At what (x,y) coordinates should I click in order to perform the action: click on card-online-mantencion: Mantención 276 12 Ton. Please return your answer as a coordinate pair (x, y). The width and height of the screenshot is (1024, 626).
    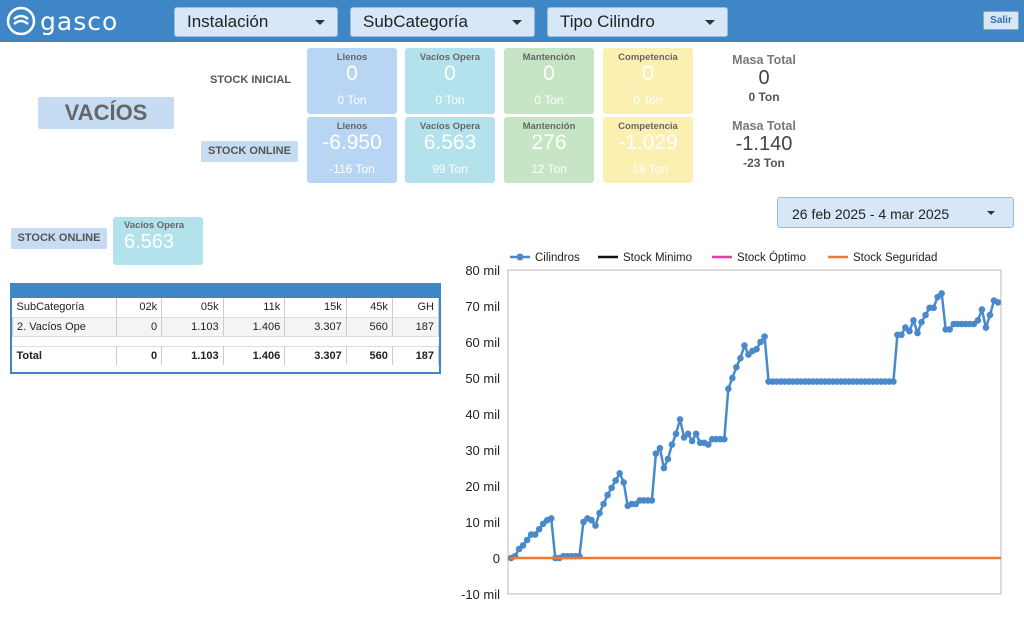
    Looking at the image, I should click on (549, 150).